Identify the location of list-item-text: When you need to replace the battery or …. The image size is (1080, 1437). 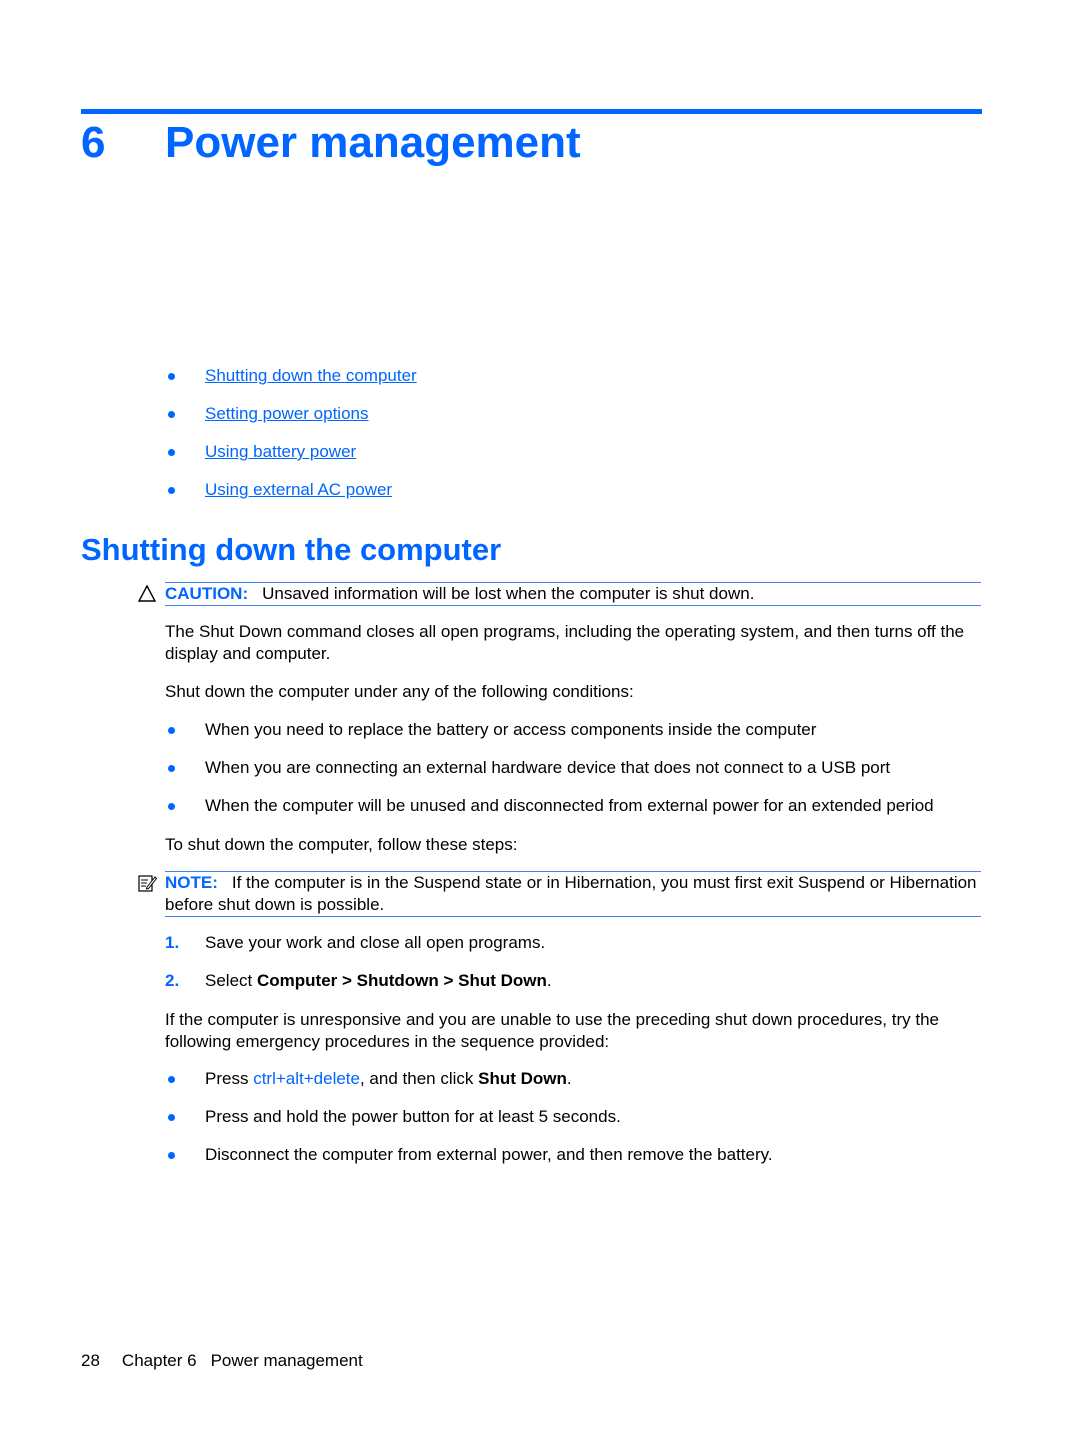
(511, 729).